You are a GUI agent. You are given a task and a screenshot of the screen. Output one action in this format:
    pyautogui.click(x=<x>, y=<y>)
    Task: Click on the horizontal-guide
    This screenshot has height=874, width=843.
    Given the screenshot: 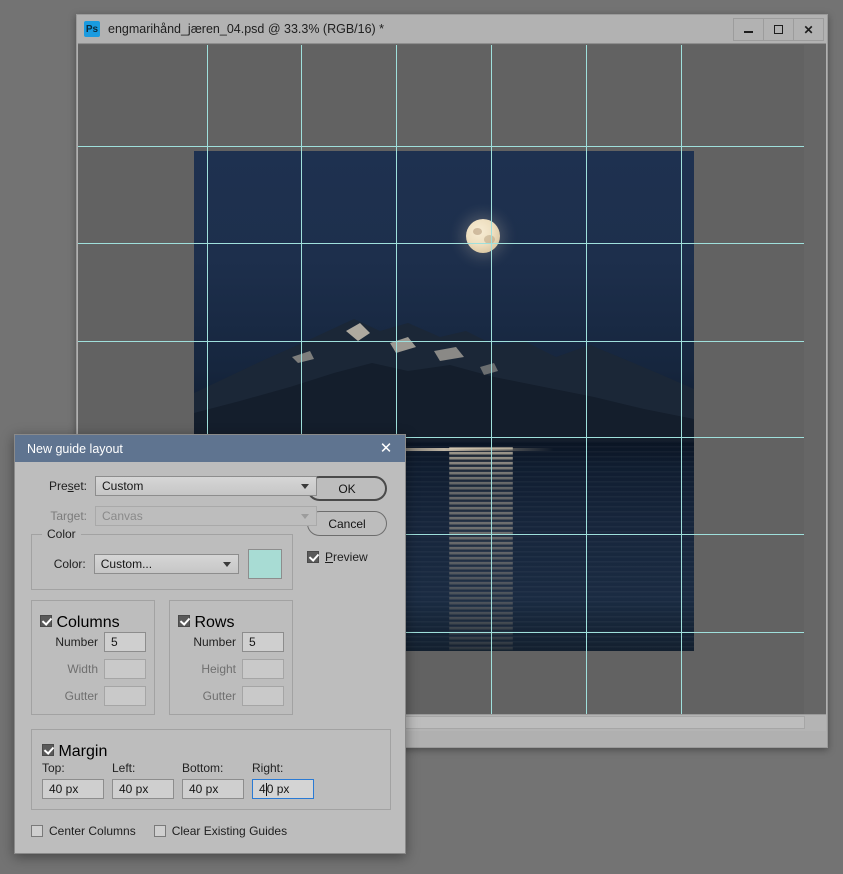 What is the action you would take?
    pyautogui.click(x=441, y=146)
    